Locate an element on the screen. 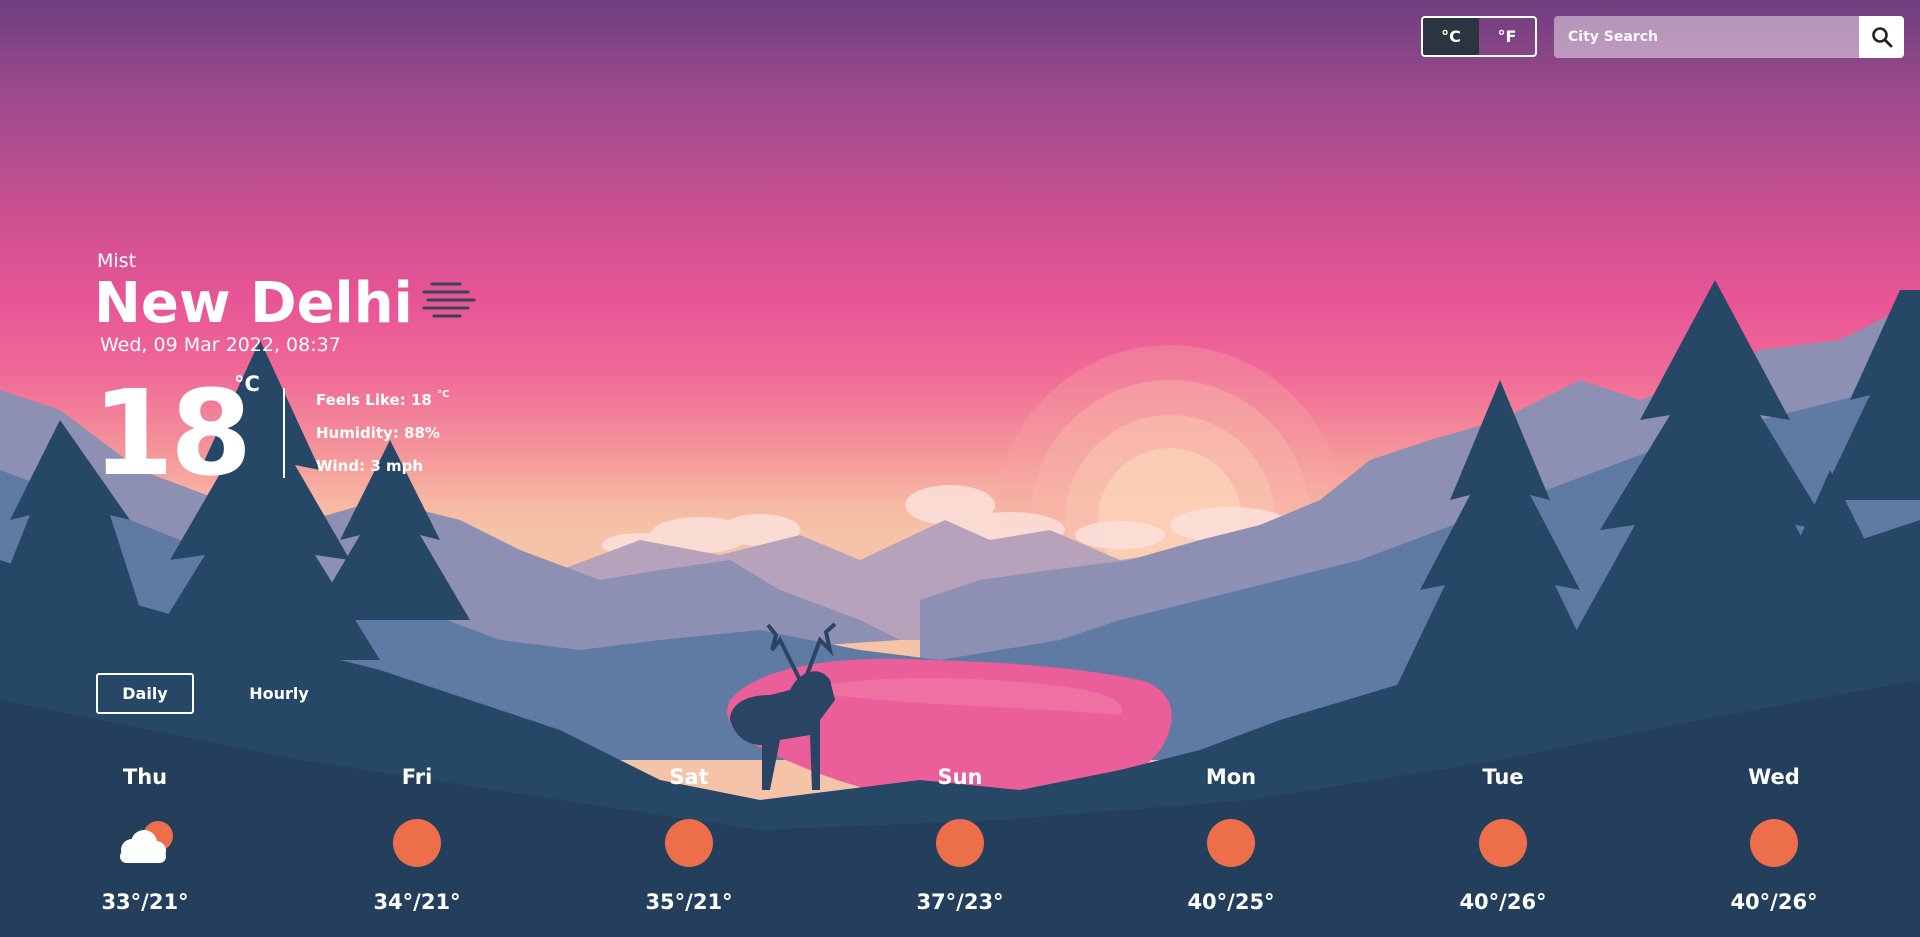 This screenshot has width=1920, height=937. forecast-temps: 40°/25° is located at coordinates (1231, 902).